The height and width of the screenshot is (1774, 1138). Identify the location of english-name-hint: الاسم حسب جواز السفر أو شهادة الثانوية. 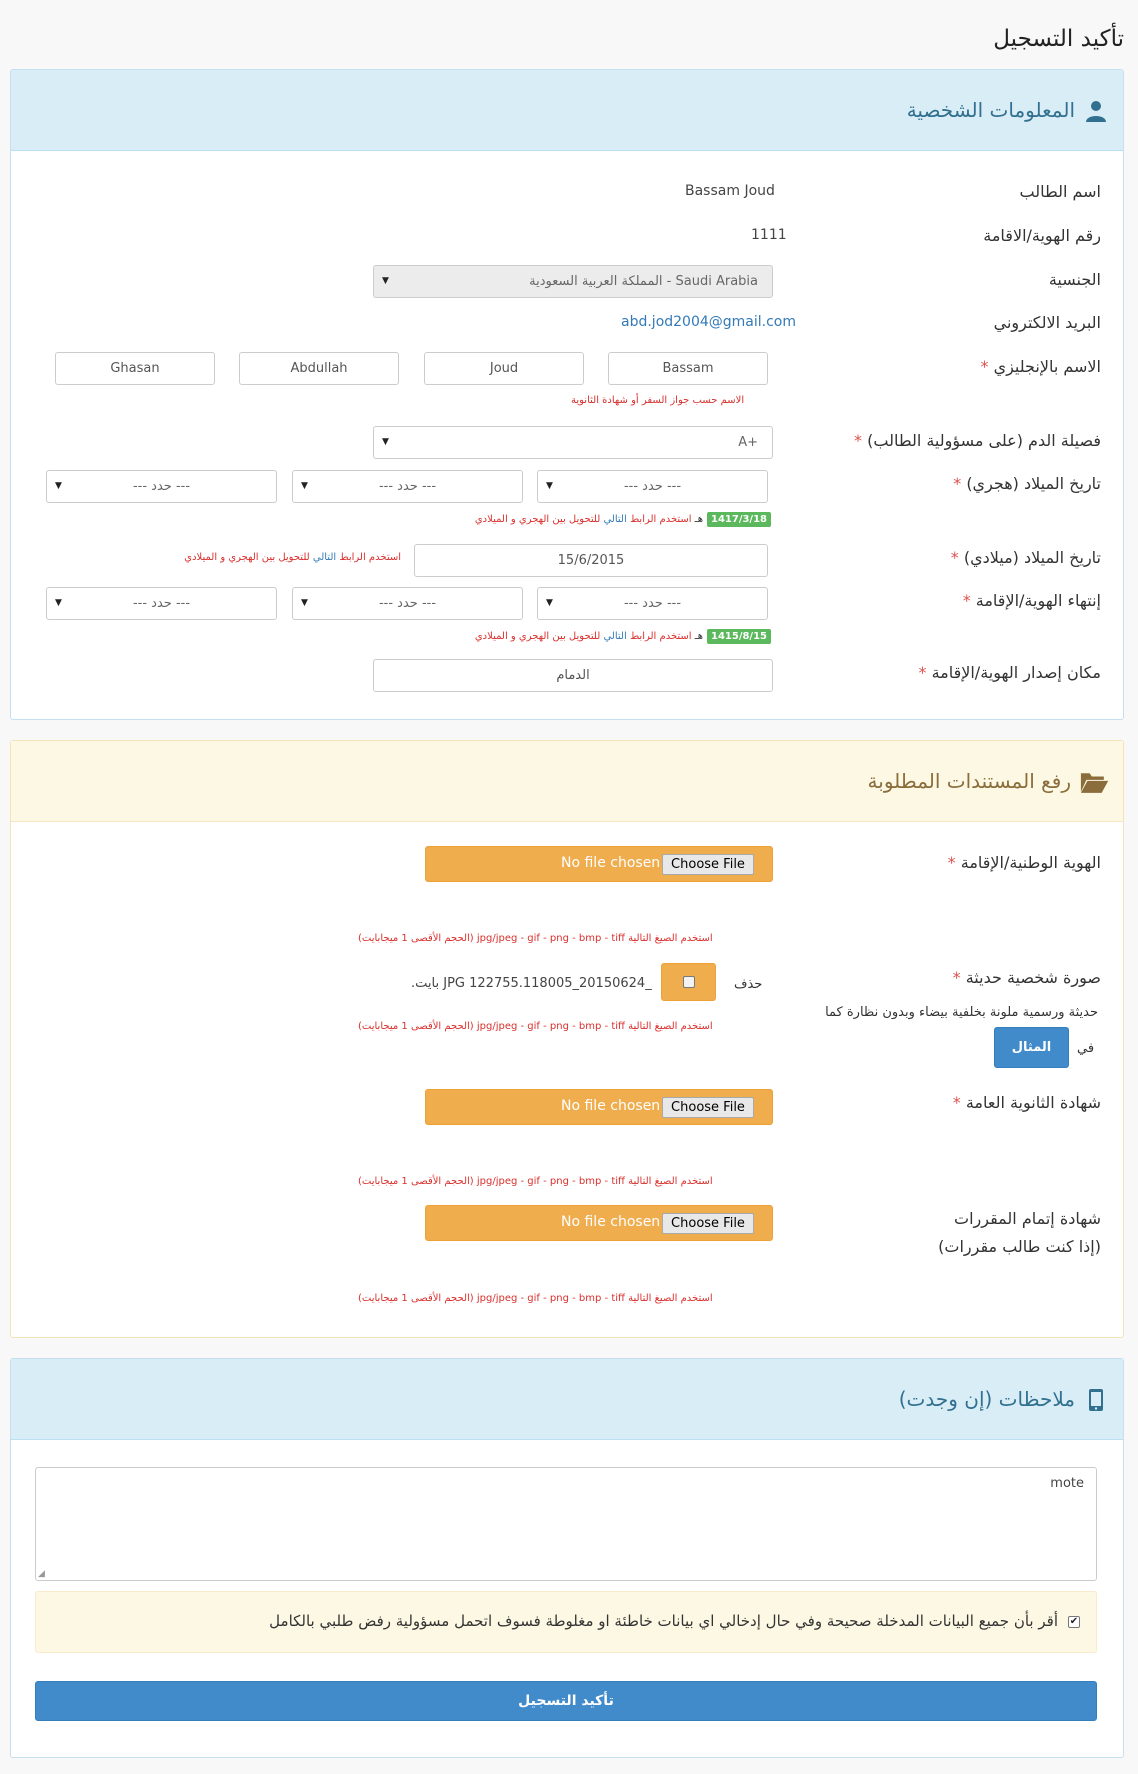
(658, 400).